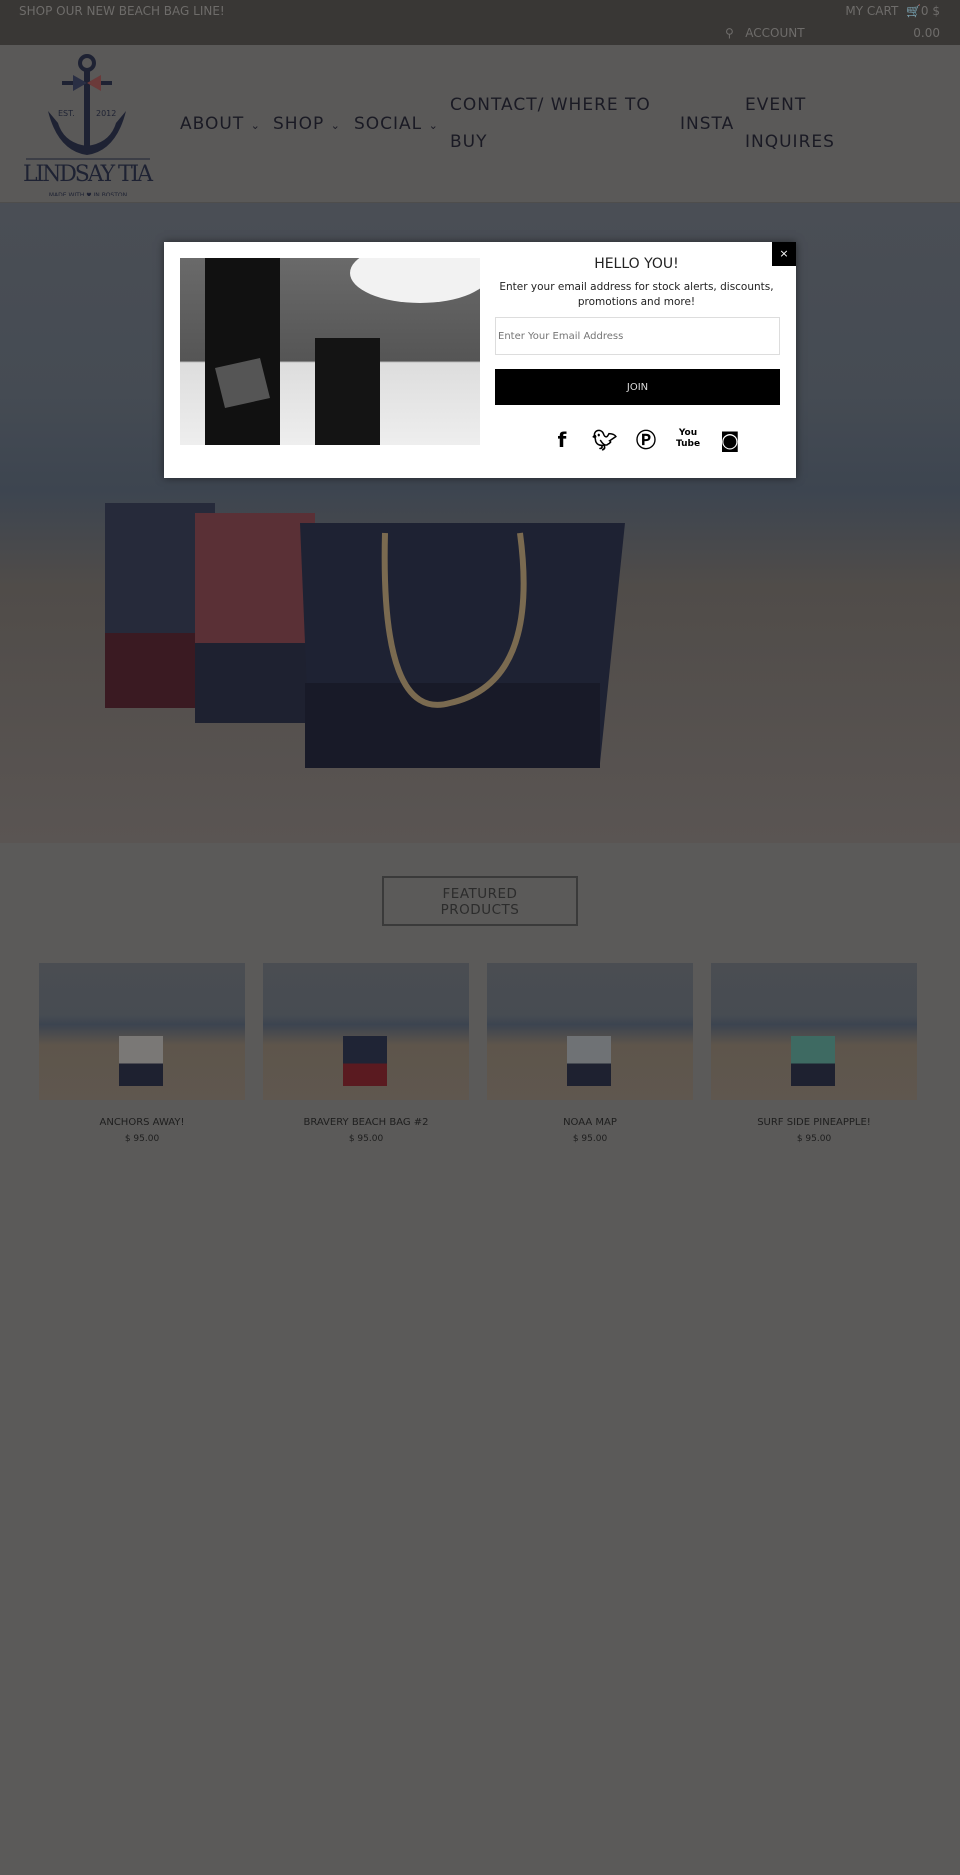 This screenshot has width=960, height=1875. I want to click on nav-insta: INSTA, so click(707, 124).